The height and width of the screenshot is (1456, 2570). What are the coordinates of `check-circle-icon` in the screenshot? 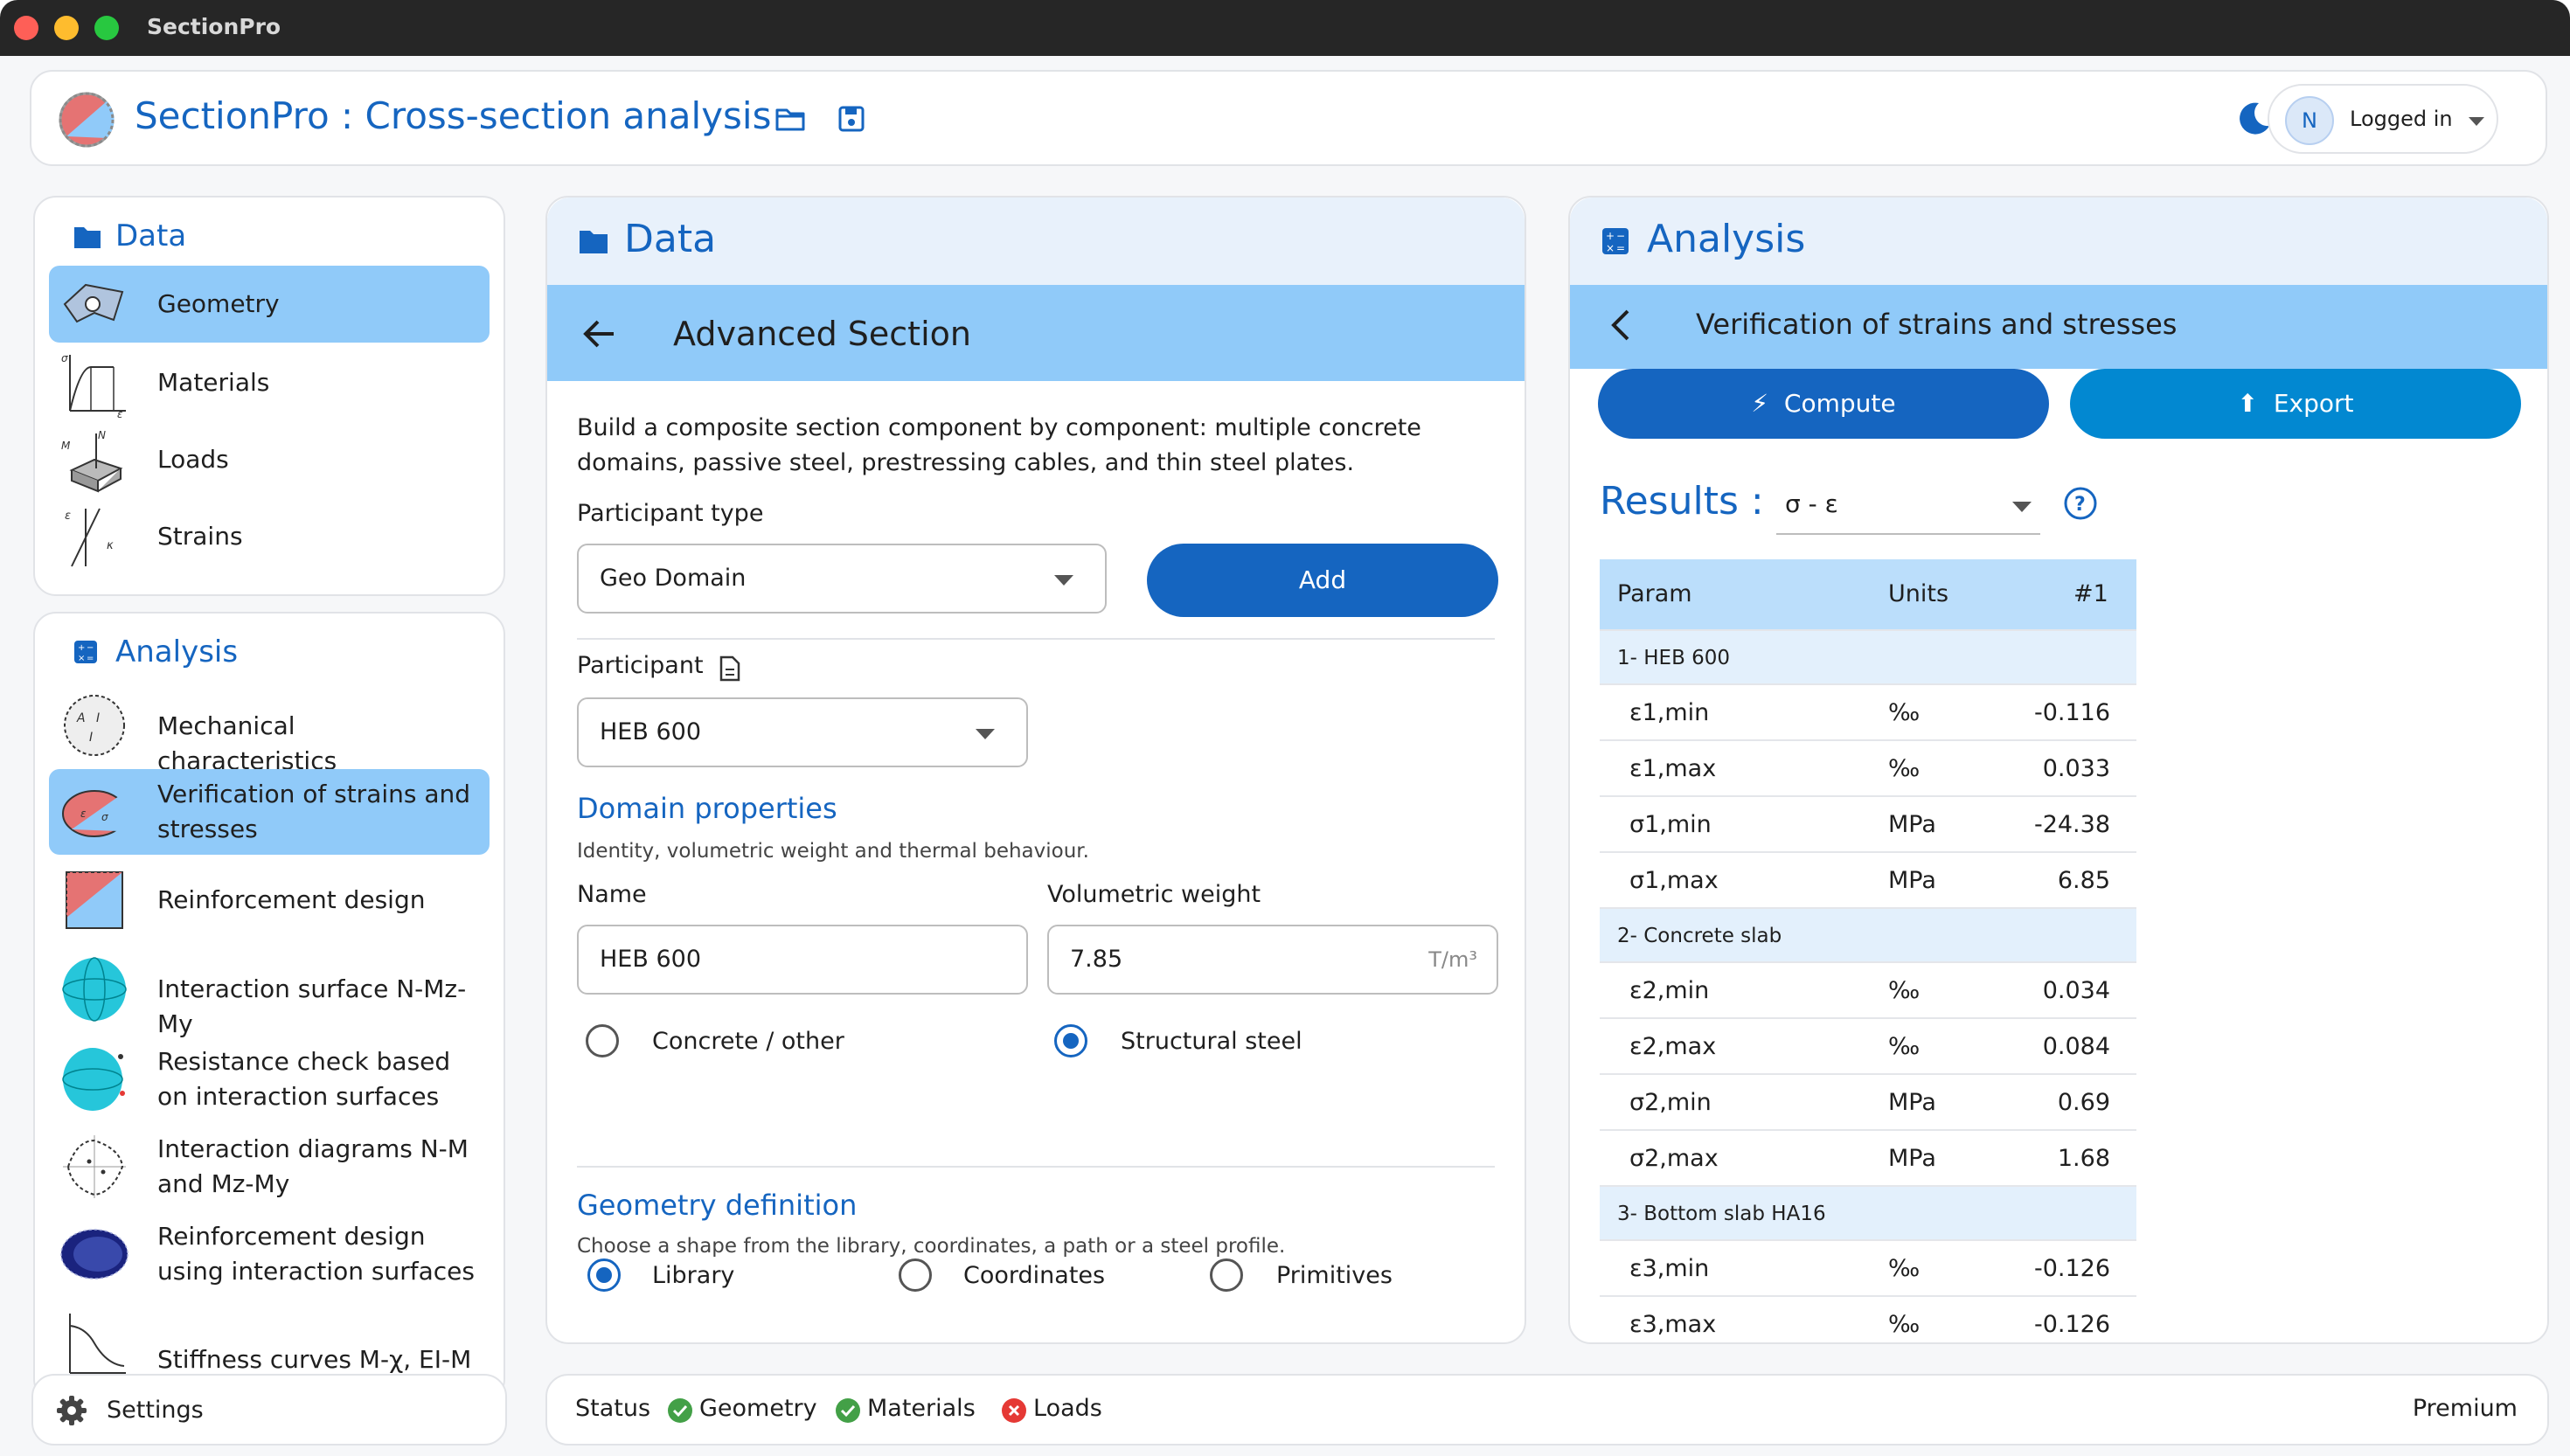 It's located at (848, 1410).